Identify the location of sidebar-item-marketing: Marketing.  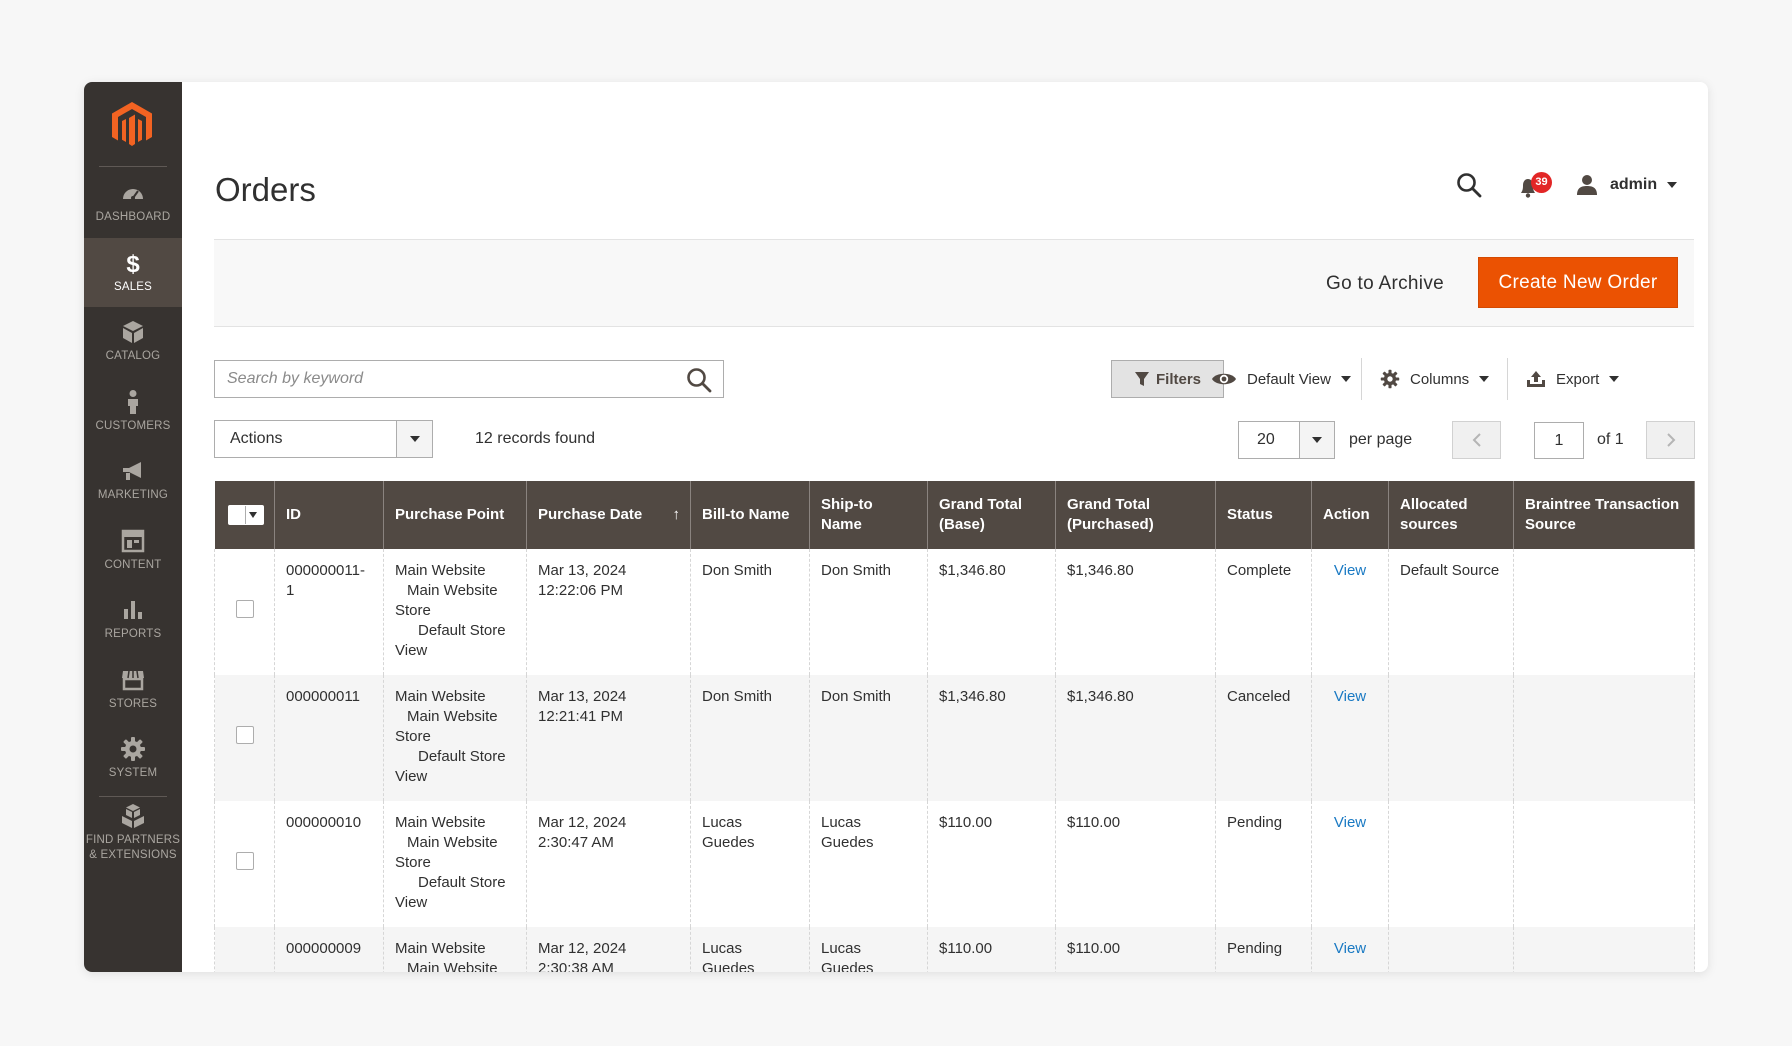
(133, 481).